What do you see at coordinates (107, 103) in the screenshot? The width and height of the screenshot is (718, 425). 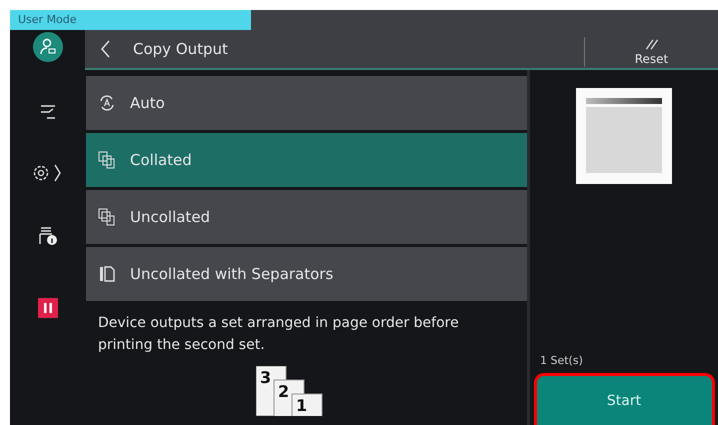 I see `auto-icon` at bounding box center [107, 103].